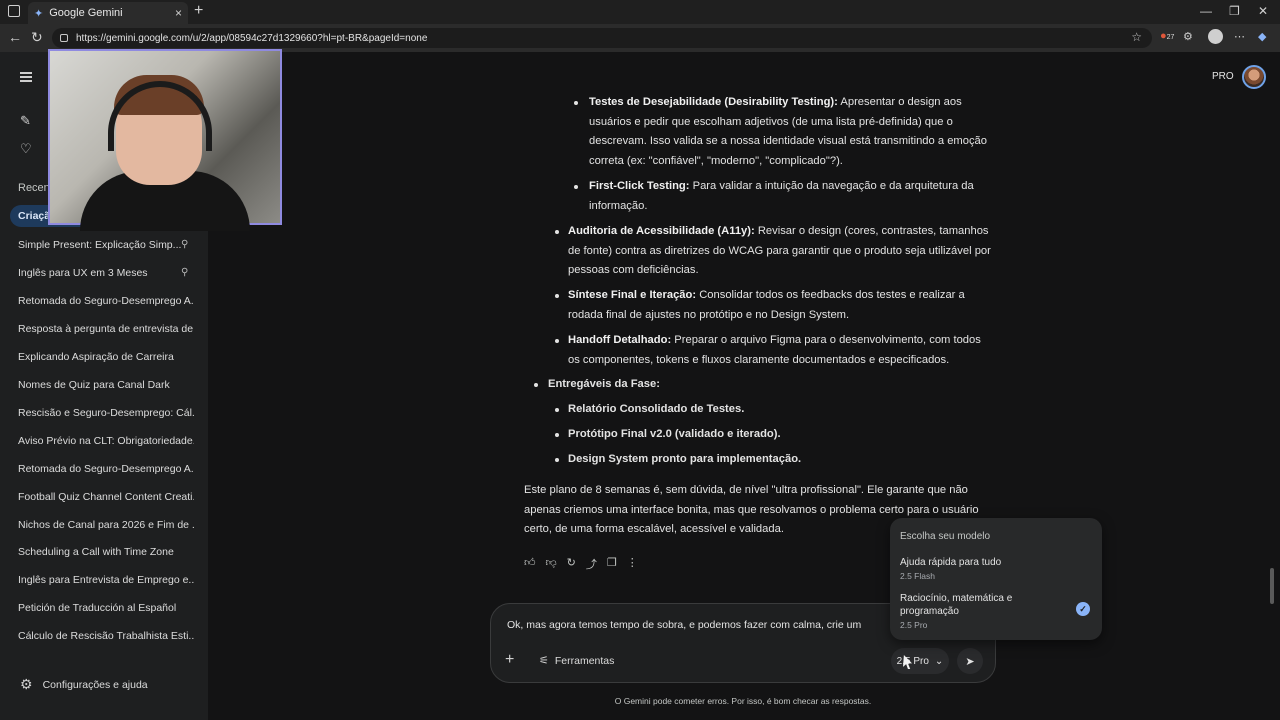  I want to click on reload-button: ↻, so click(37, 37).